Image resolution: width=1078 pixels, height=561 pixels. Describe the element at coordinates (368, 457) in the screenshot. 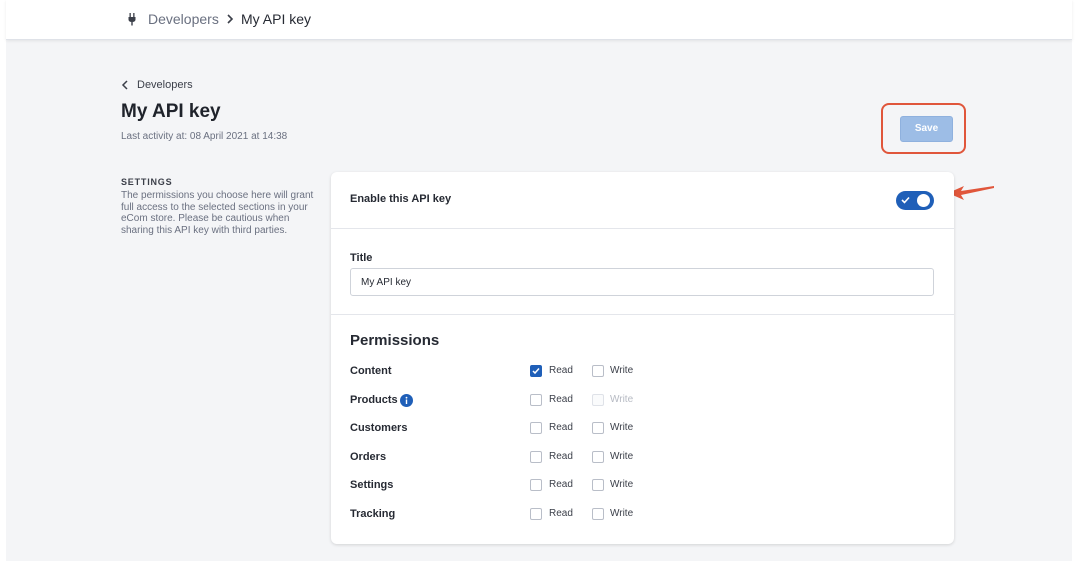

I see `permission-name: Orders` at that location.